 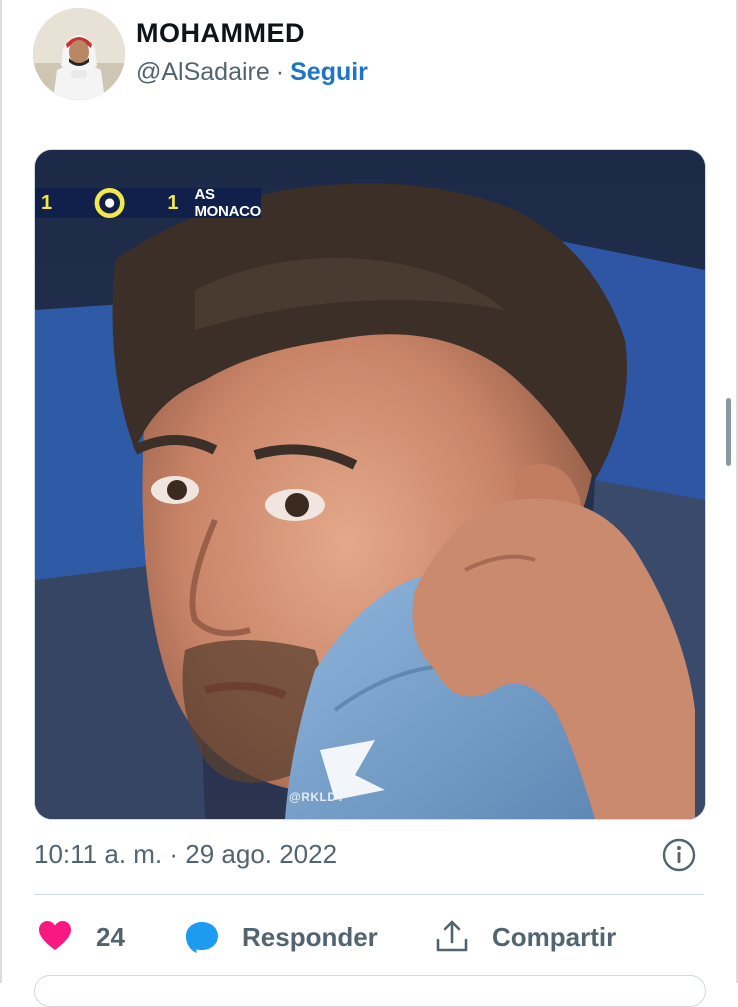 I want to click on author-handle: @AlSadaire, so click(x=203, y=72).